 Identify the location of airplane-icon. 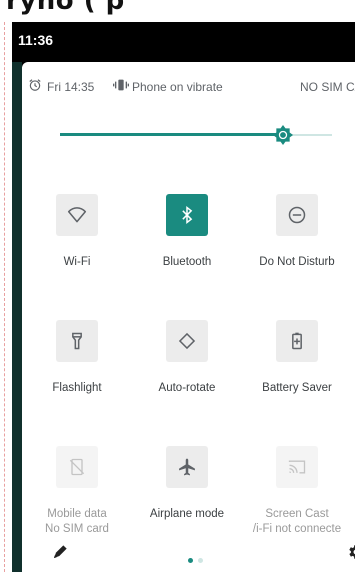
(187, 467).